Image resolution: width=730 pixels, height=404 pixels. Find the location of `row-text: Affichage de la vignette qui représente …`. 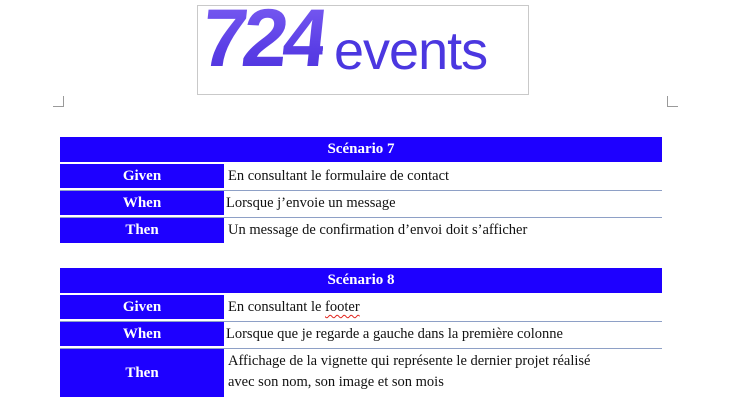

row-text: Affichage de la vignette qui représente … is located at coordinates (443, 374).